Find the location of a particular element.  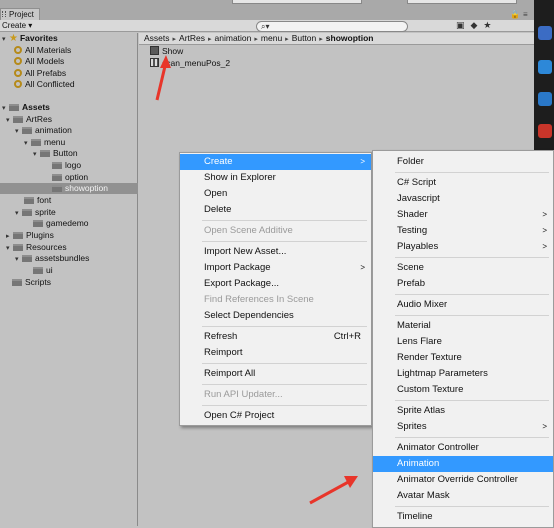

submenu-item-javascript: Javascript is located at coordinates (463, 199).